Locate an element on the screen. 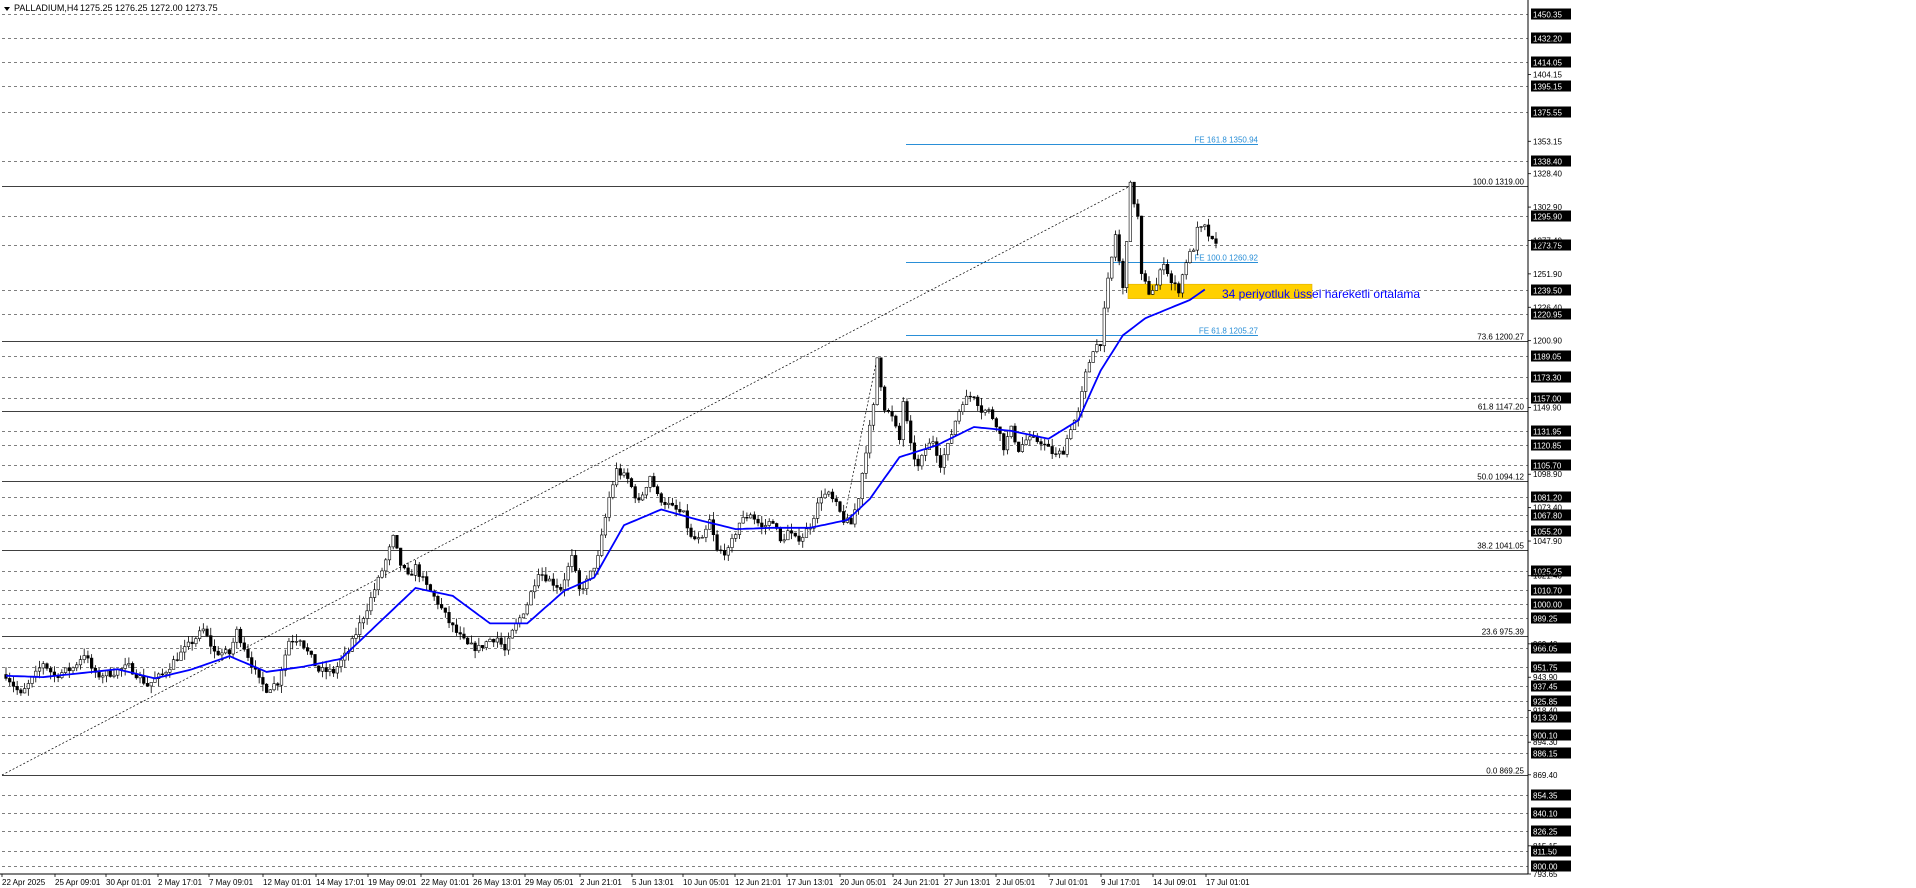  x-tick-label-16: 20 Jun 05:01 is located at coordinates (863, 882).